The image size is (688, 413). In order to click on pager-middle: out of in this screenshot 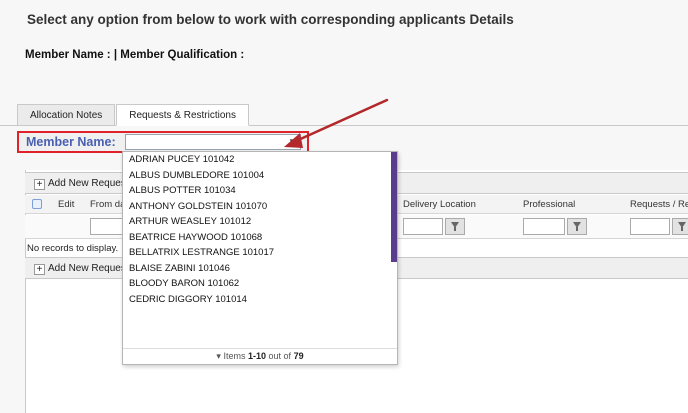, I will do `click(280, 356)`.